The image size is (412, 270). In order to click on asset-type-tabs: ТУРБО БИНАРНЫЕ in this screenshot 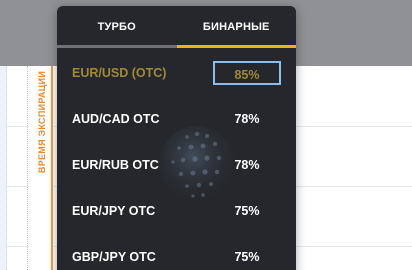, I will do `click(176, 27)`.